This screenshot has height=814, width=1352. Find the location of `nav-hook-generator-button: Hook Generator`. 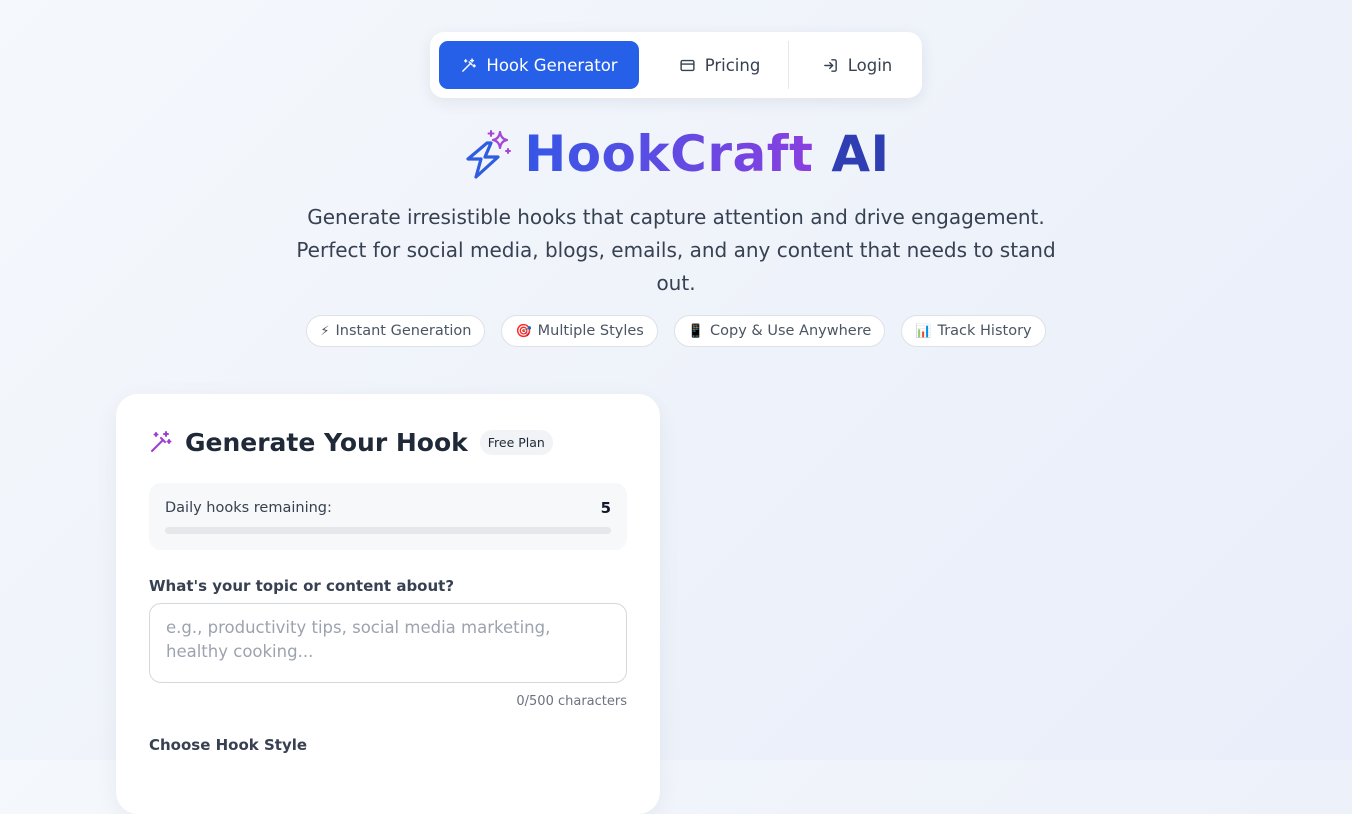

nav-hook-generator-button: Hook Generator is located at coordinates (539, 65).